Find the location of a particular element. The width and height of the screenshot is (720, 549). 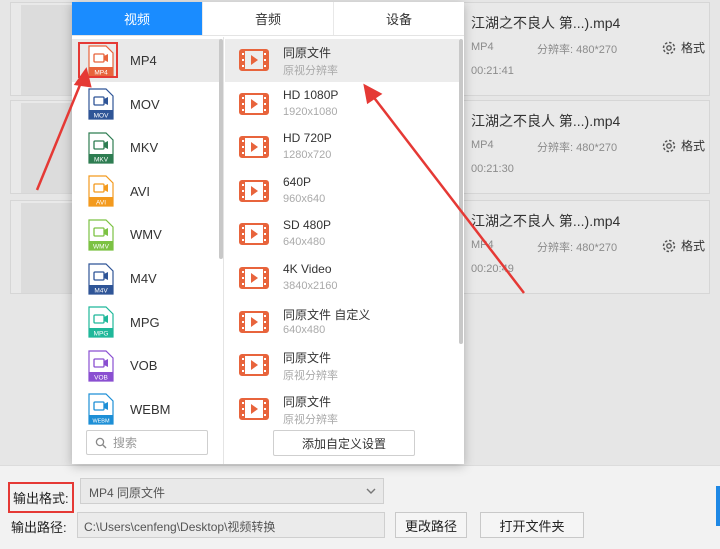

quality-title: 同原文件 自定义 is located at coordinates (327, 314).